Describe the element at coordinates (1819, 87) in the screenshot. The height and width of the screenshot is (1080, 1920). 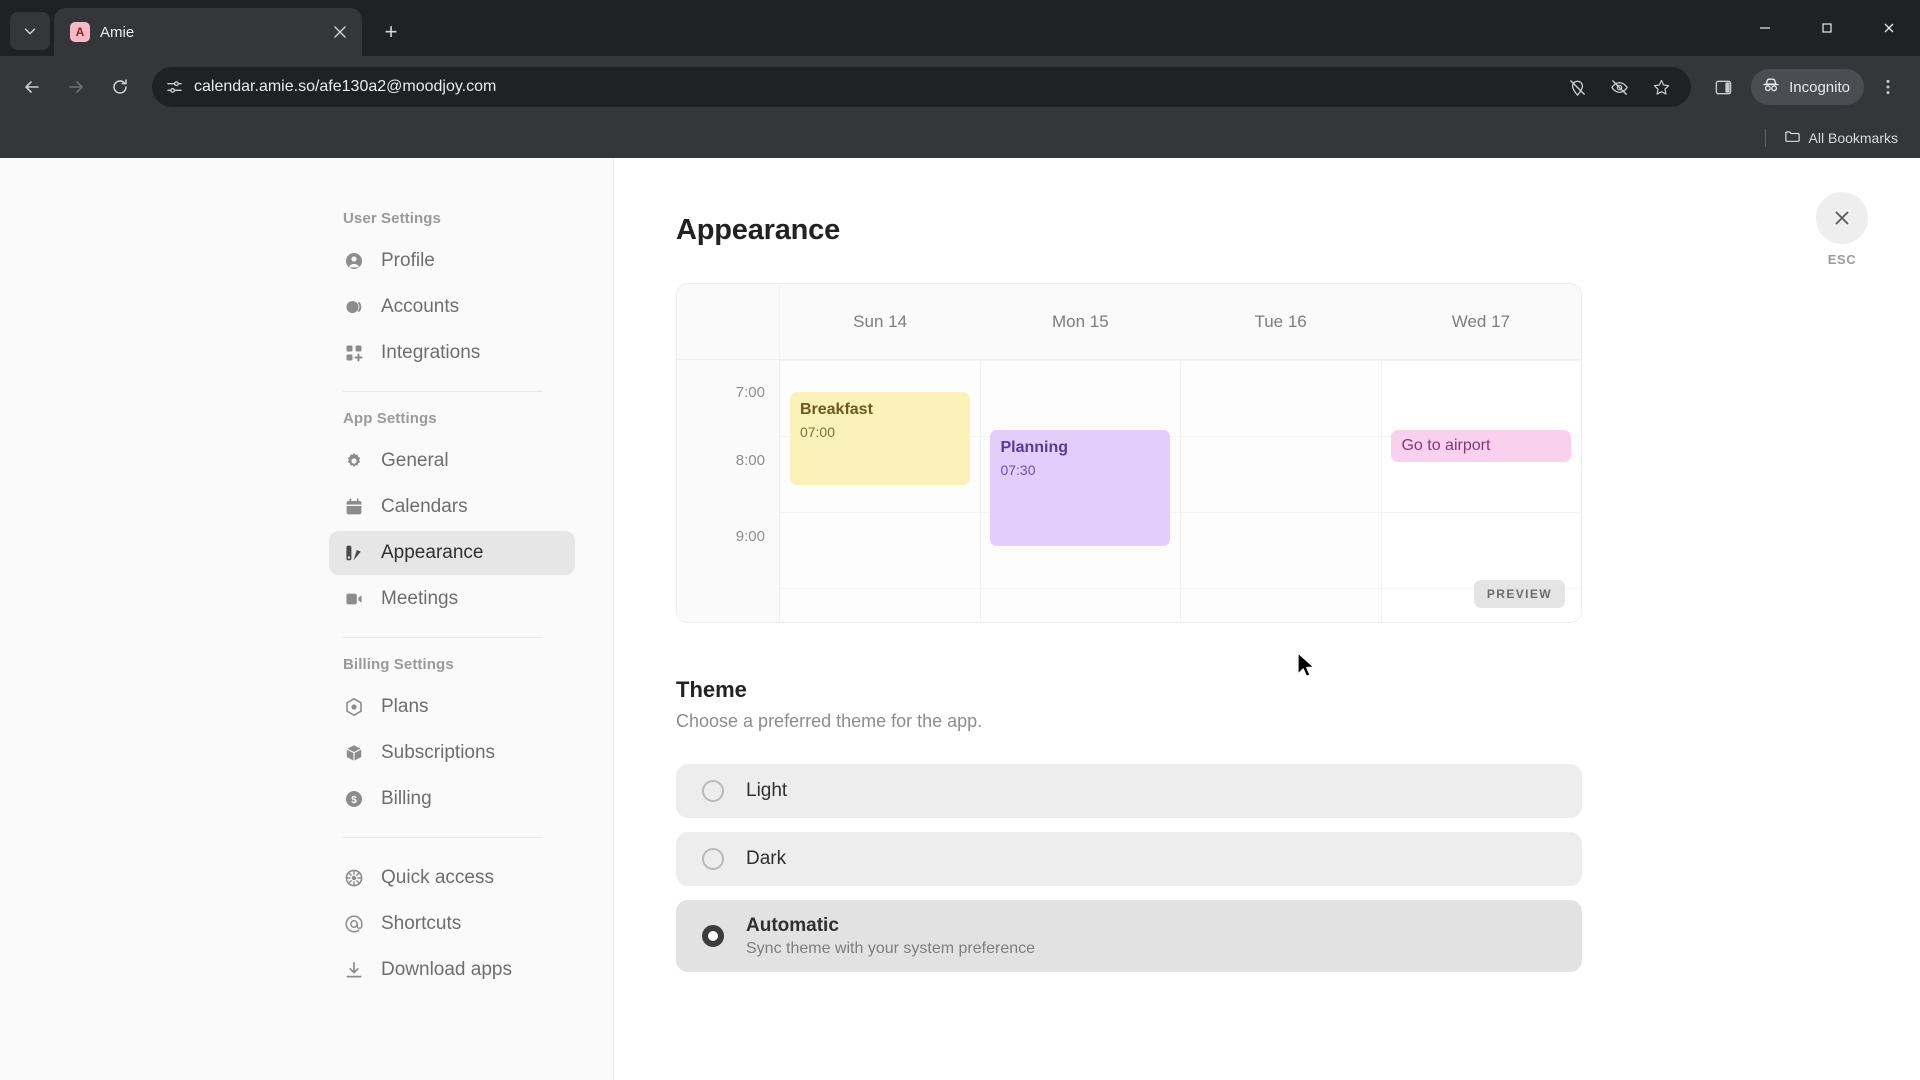
I see `incognito-label: Incognito` at that location.